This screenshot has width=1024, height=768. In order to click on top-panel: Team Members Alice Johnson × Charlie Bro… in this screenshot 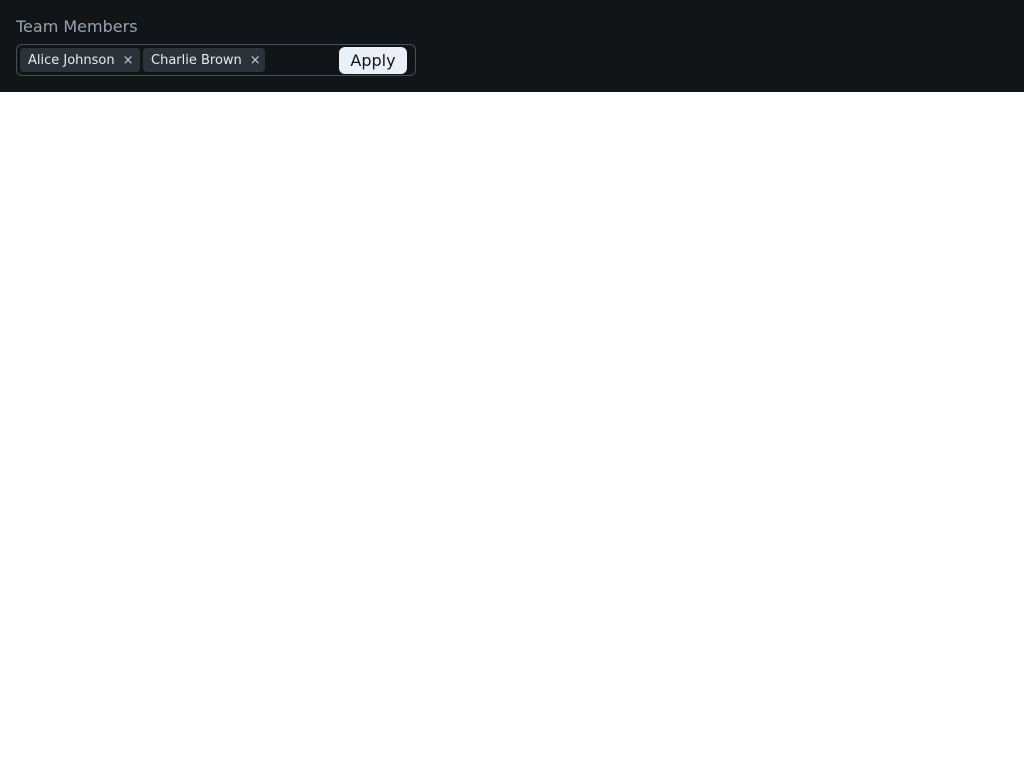, I will do `click(512, 46)`.